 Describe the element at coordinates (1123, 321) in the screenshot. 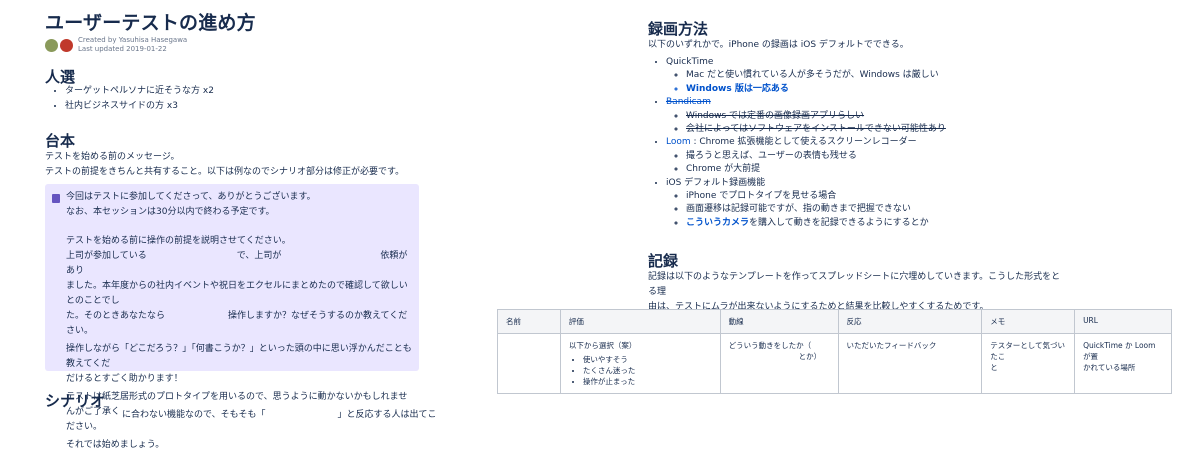

I see `column-header: URL` at that location.